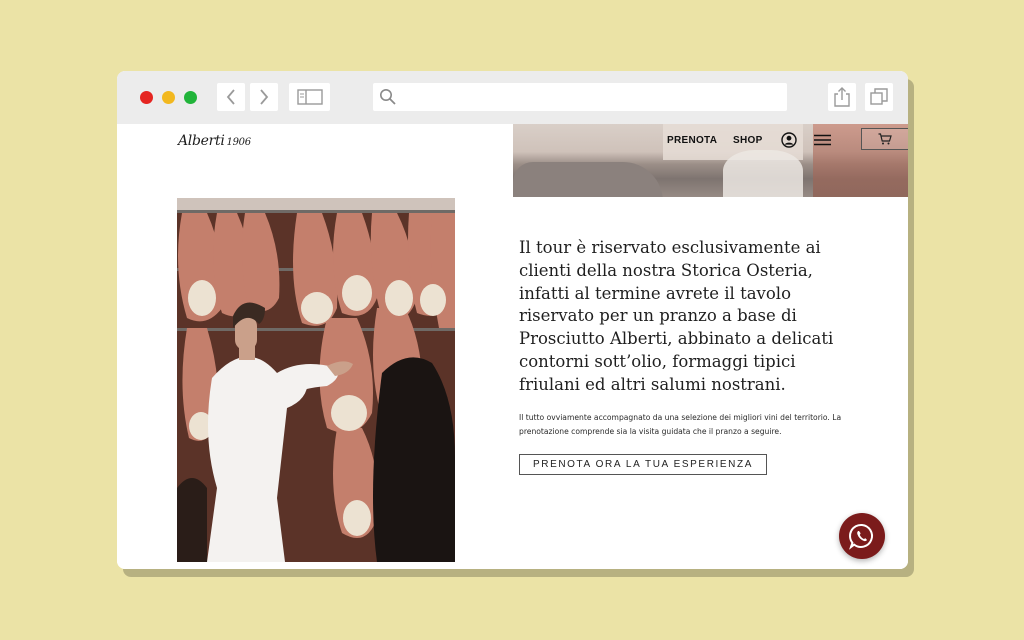 This screenshot has height=640, width=1024. I want to click on user-icon, so click(789, 140).